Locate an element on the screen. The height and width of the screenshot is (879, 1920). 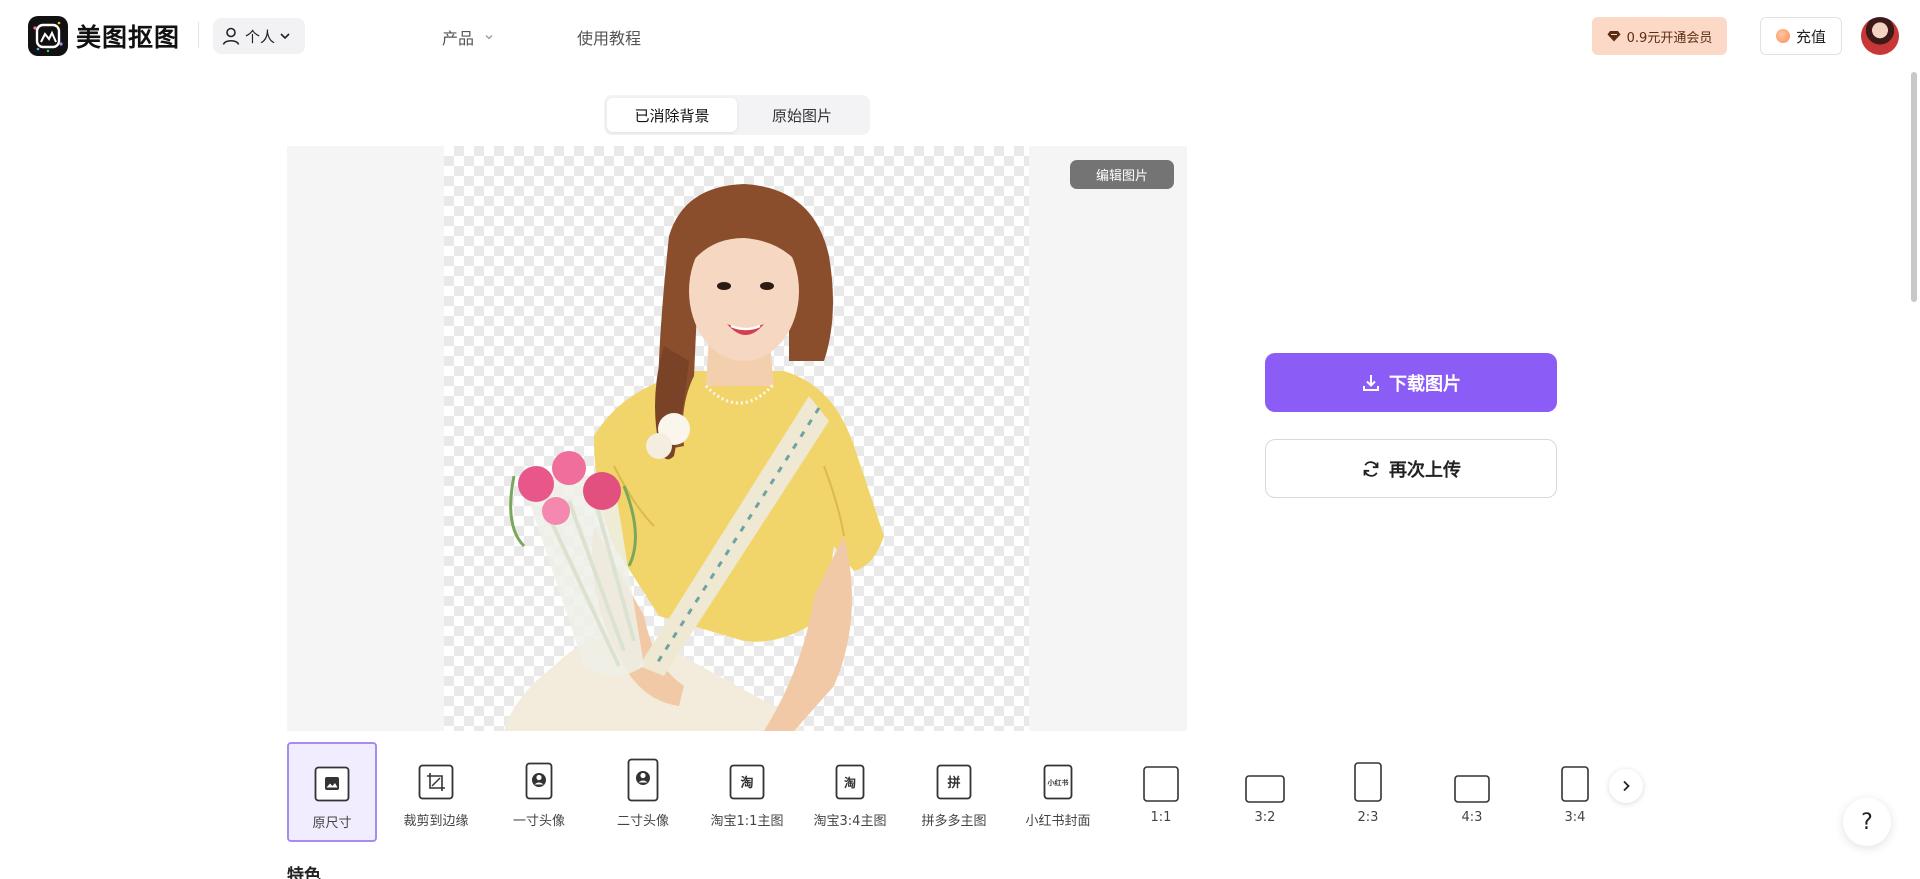
nav-tutorial-link: 使用教程 is located at coordinates (609, 37).